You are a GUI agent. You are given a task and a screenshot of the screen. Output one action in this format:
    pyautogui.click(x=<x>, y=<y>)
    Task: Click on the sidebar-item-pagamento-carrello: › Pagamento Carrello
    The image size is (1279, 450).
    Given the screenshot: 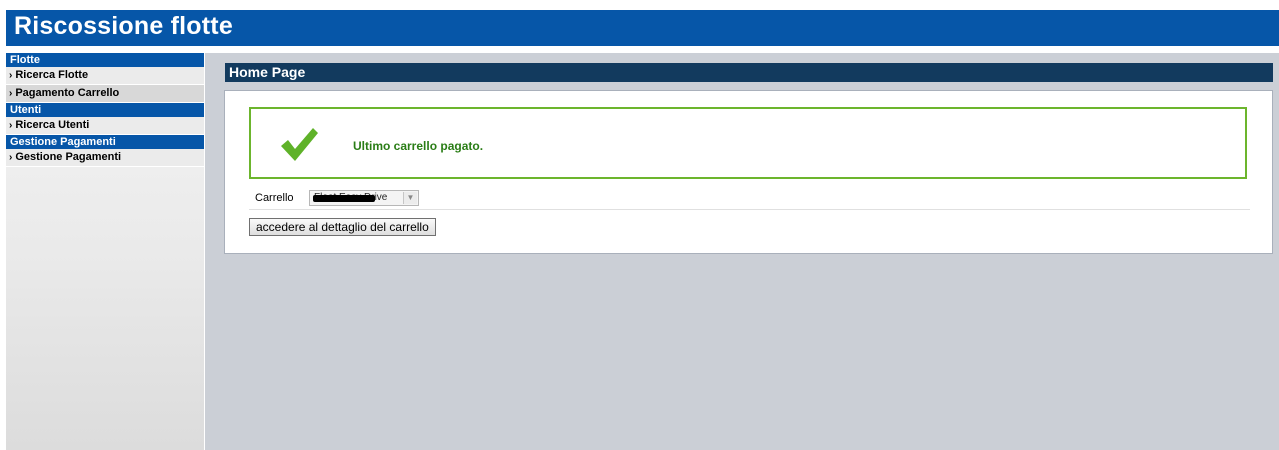 What is the action you would take?
    pyautogui.click(x=105, y=94)
    